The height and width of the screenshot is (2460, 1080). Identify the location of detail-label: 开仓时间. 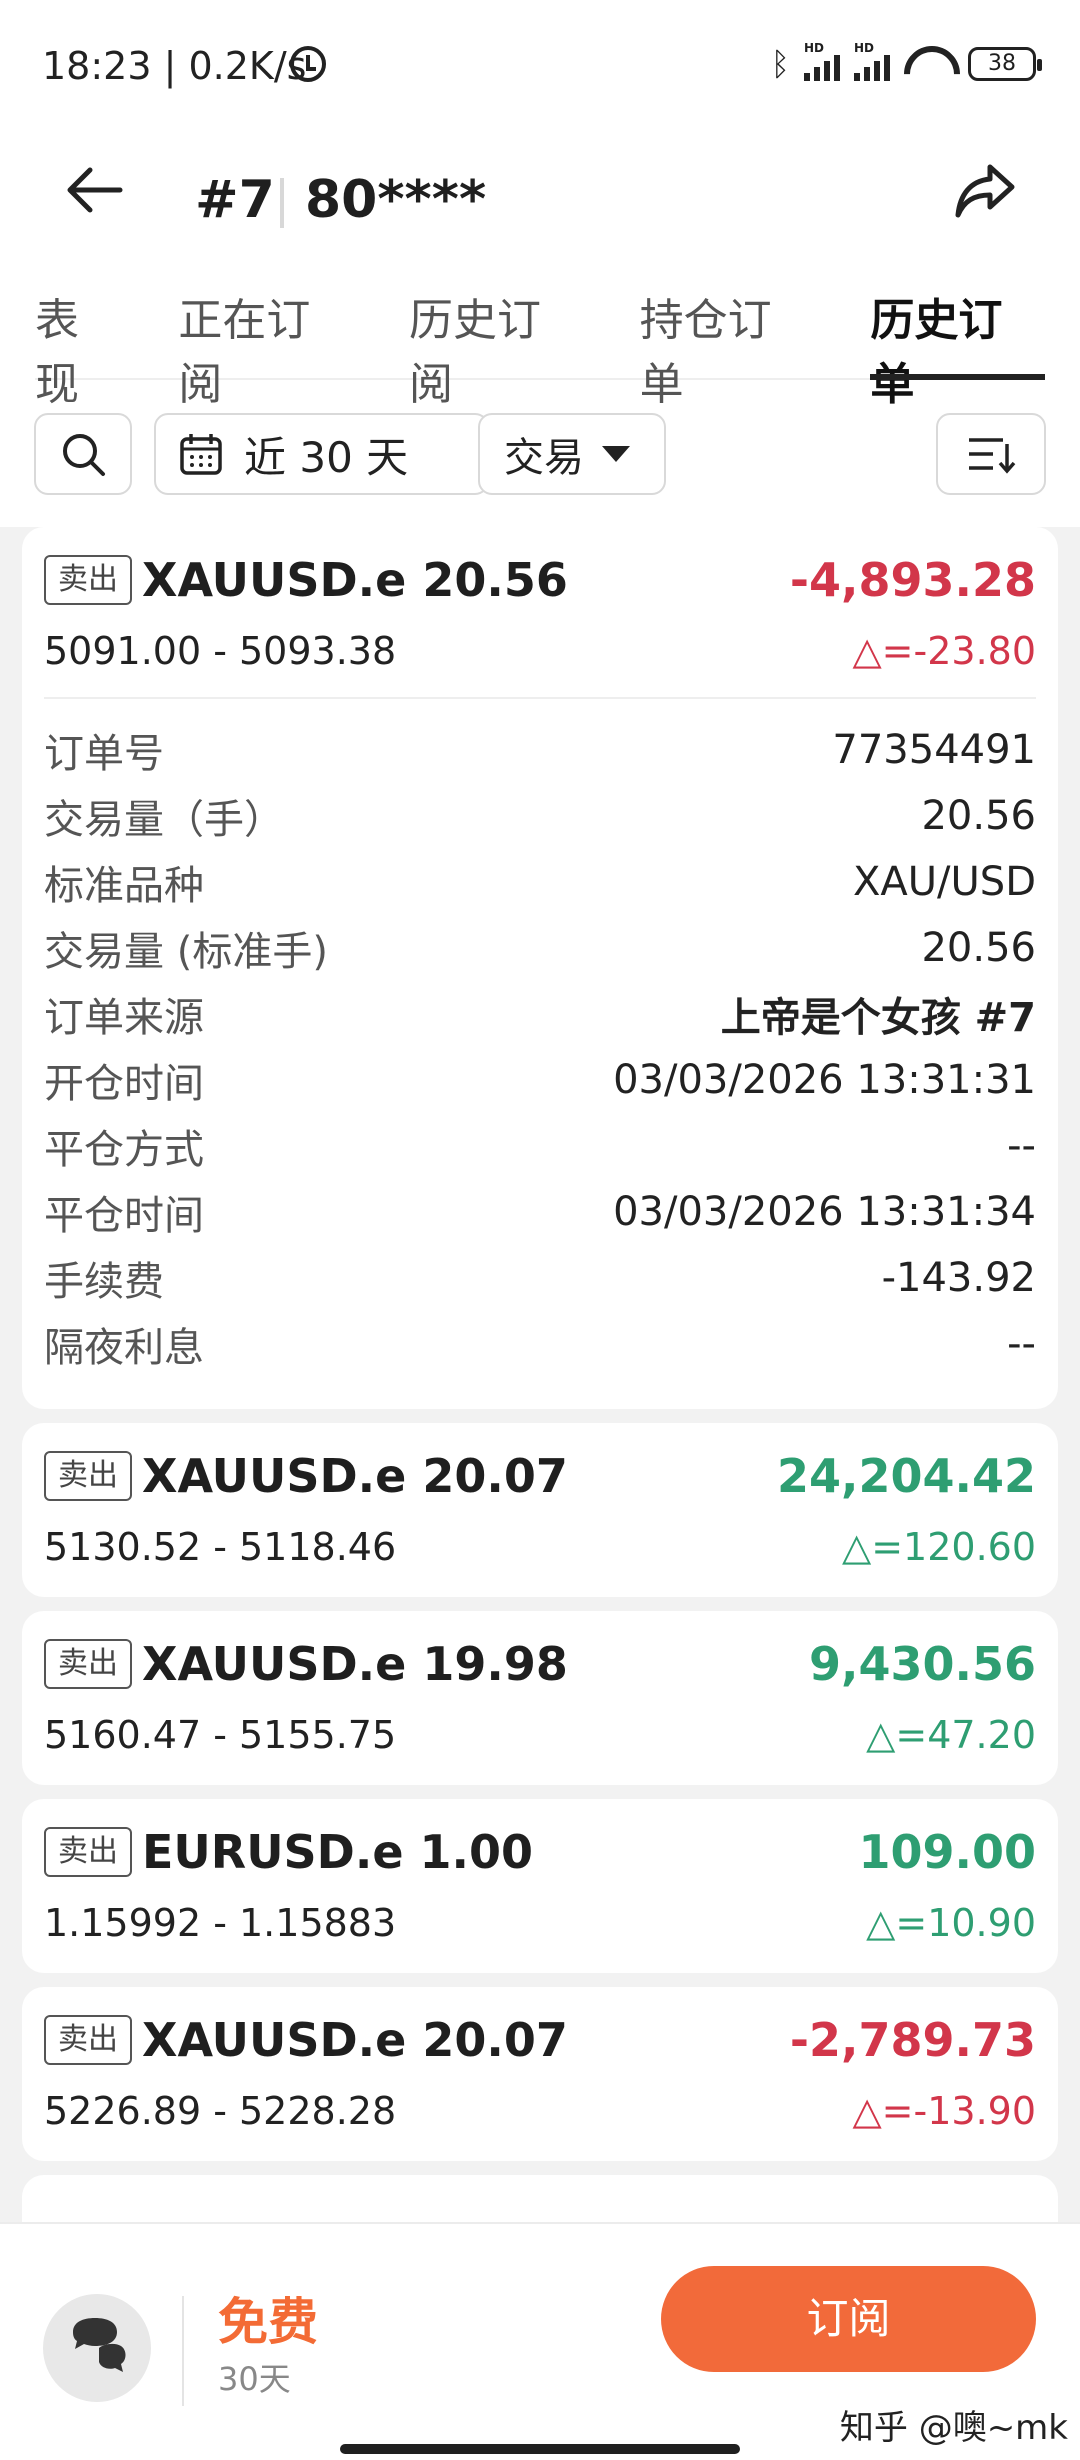
(124, 1084).